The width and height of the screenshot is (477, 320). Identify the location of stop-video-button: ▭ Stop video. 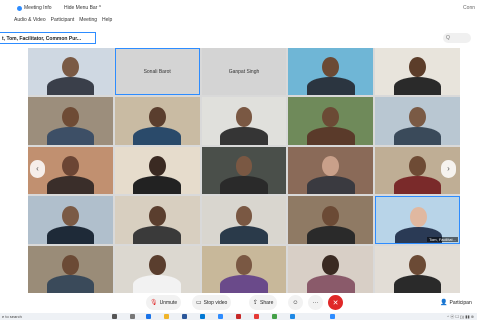
(212, 302).